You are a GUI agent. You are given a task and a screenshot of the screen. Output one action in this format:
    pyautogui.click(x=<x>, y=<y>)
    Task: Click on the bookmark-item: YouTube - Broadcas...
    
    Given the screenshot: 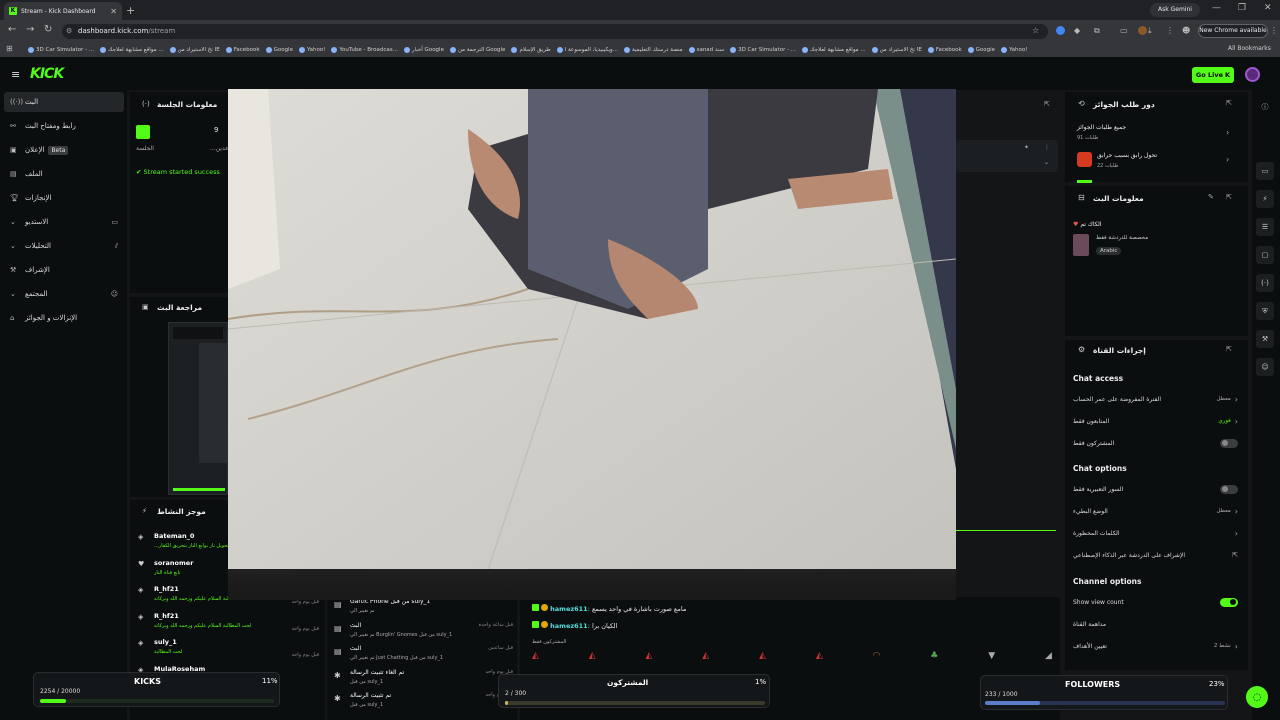 What is the action you would take?
    pyautogui.click(x=364, y=49)
    